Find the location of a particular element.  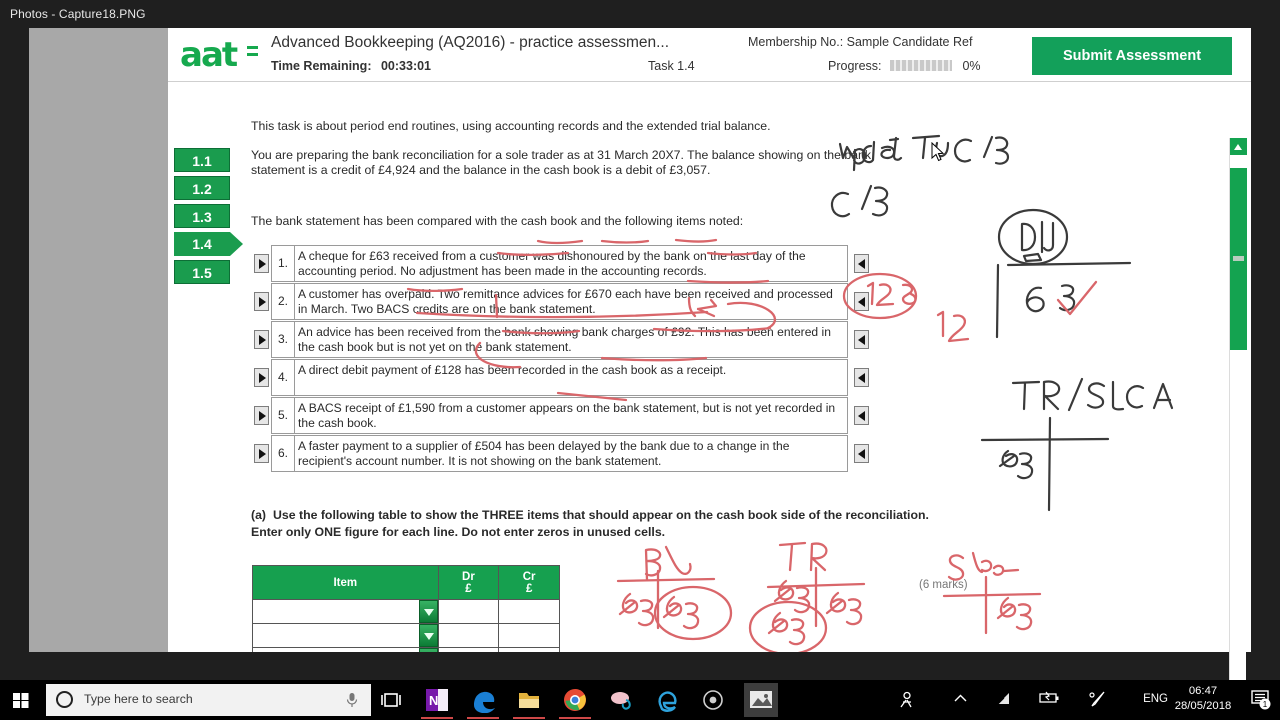

answer-table-header-row: Item Dr £ Cr £ is located at coordinates (406, 582).